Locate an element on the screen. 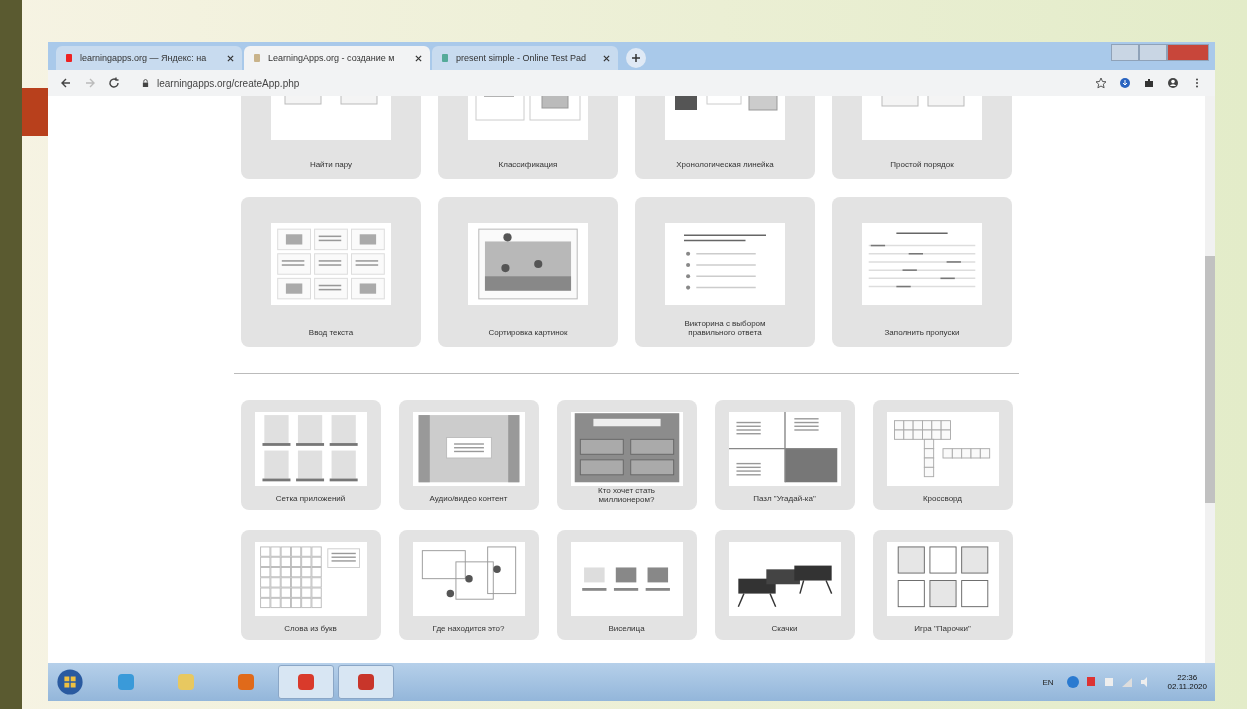  card-label: Кроссворд is located at coordinates (942, 498).